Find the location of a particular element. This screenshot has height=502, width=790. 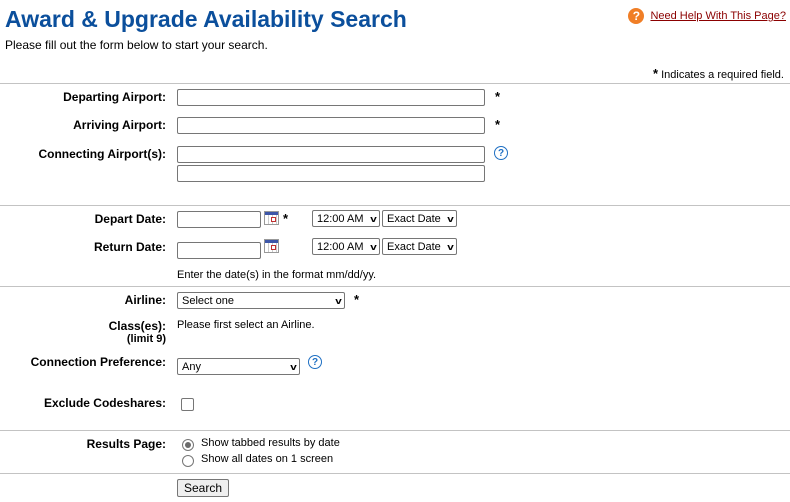

asterisk-icon: * is located at coordinates (655, 73).